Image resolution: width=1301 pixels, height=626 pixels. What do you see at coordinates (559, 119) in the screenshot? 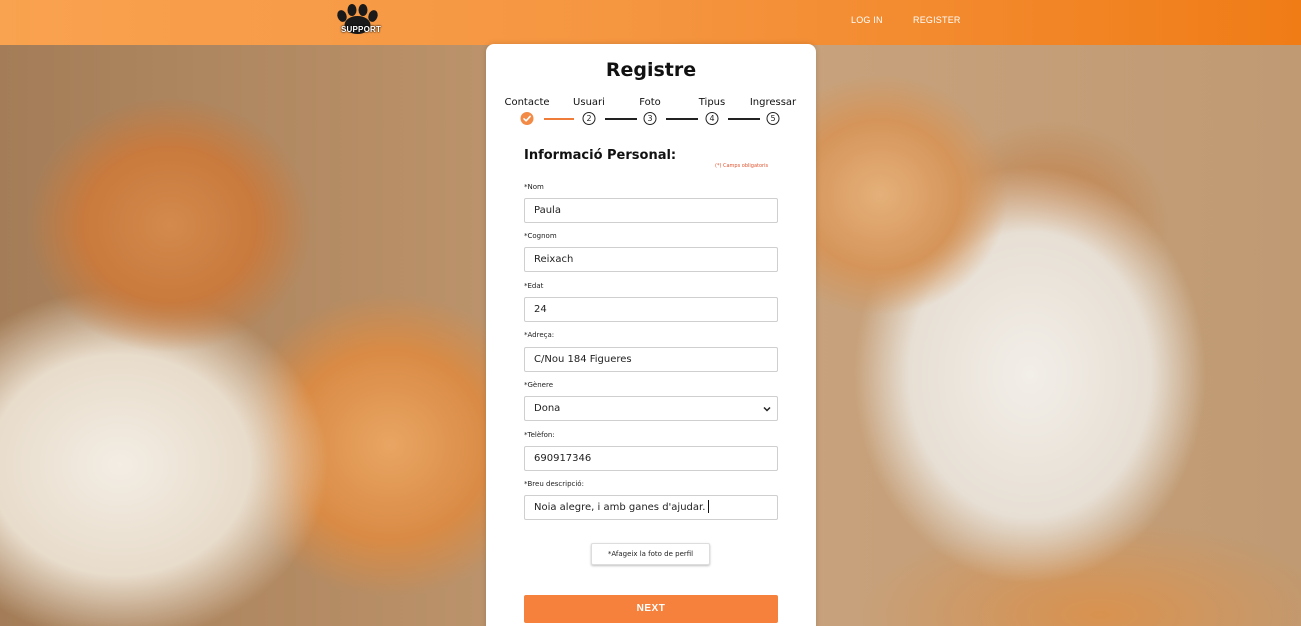
I see `step-connector-done` at bounding box center [559, 119].